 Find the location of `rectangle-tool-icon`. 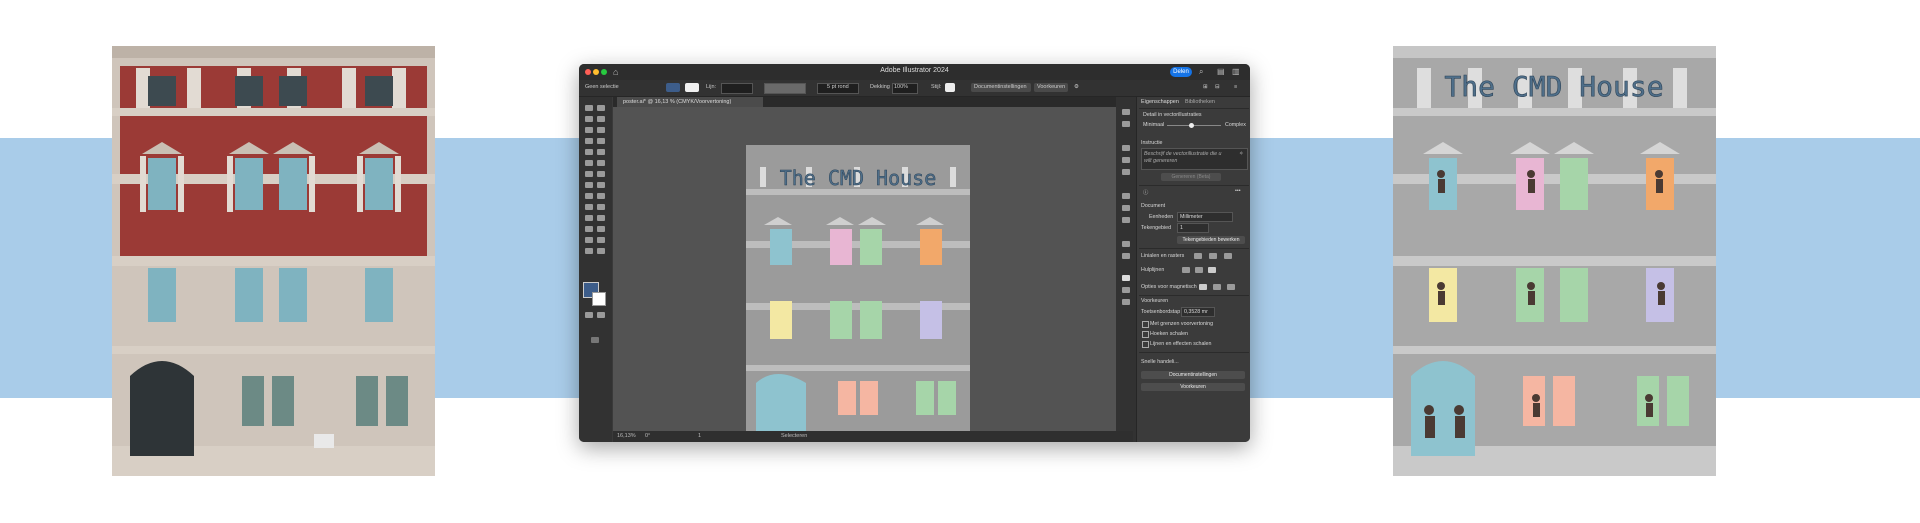

rectangle-tool-icon is located at coordinates (589, 152).